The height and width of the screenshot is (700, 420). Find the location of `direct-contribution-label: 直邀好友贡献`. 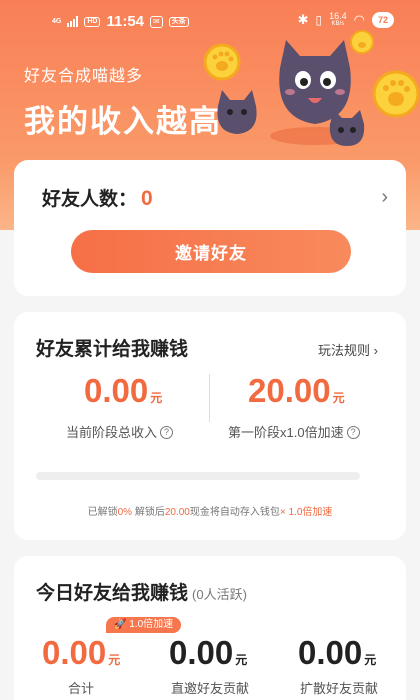

direct-contribution-label: 直邀好友贡献 is located at coordinates (210, 688).